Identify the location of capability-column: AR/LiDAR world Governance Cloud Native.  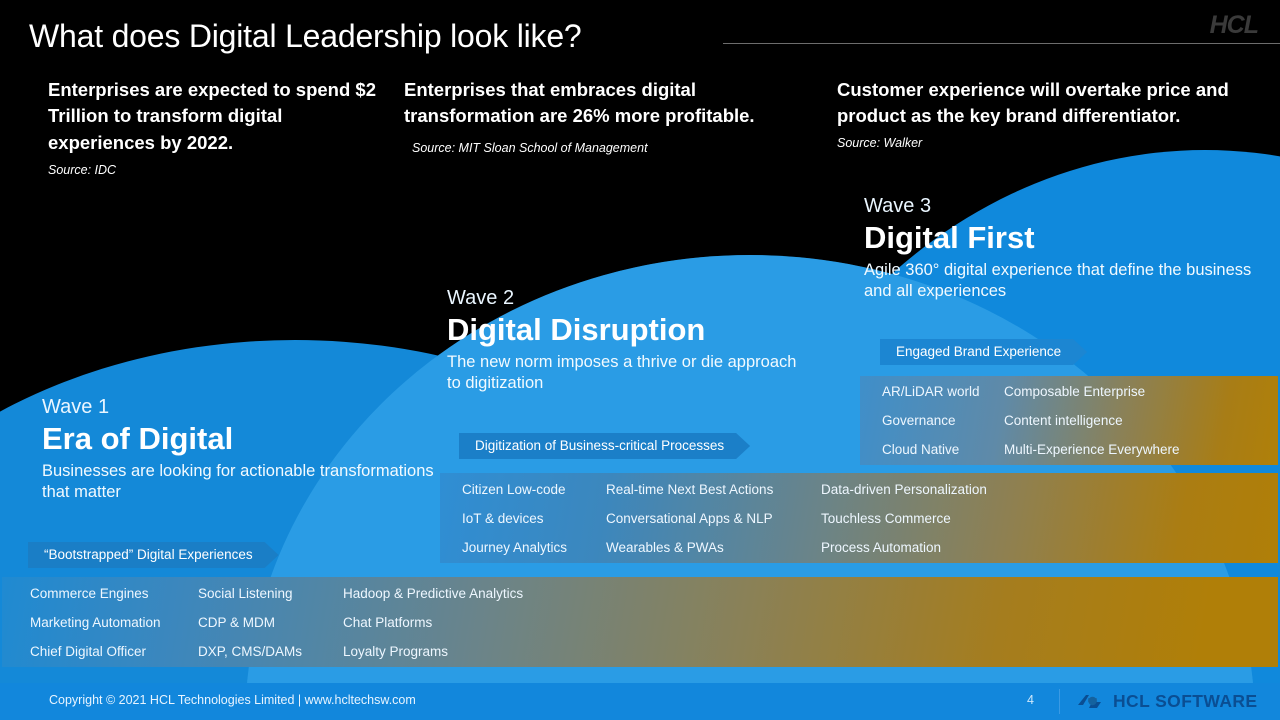
(943, 420).